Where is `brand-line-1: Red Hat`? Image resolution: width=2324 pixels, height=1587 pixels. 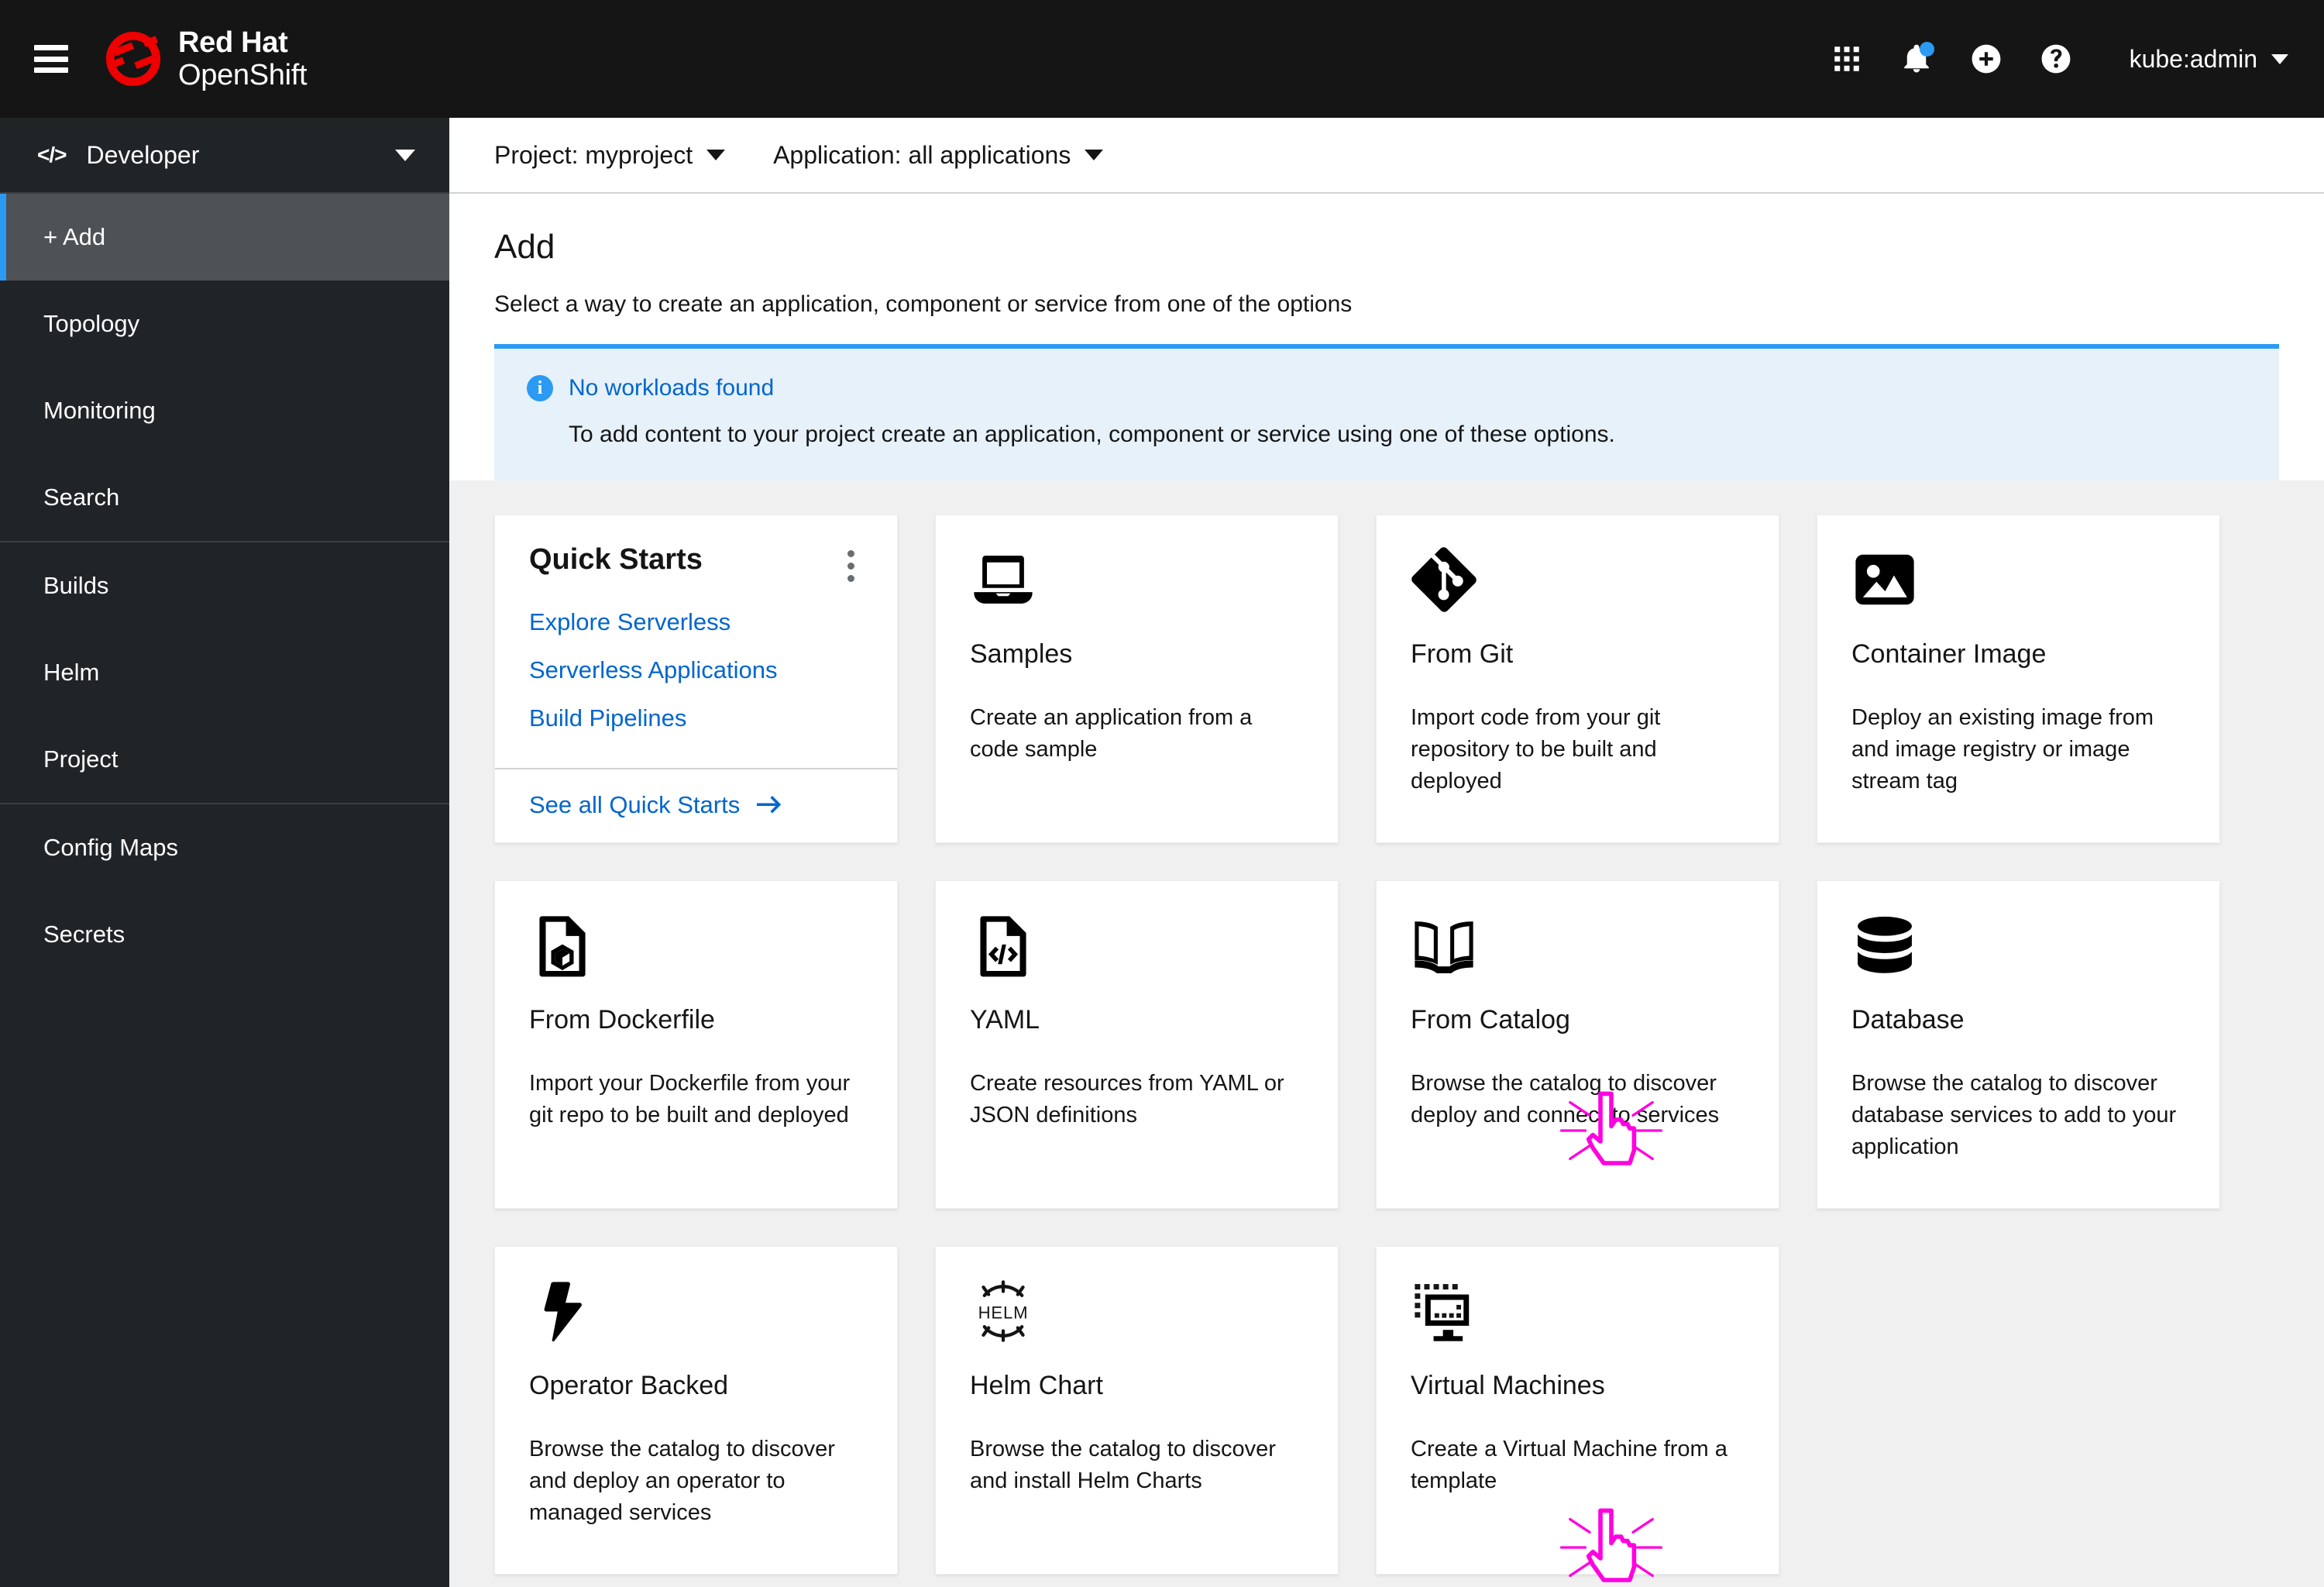 brand-line-1: Red Hat is located at coordinates (233, 42).